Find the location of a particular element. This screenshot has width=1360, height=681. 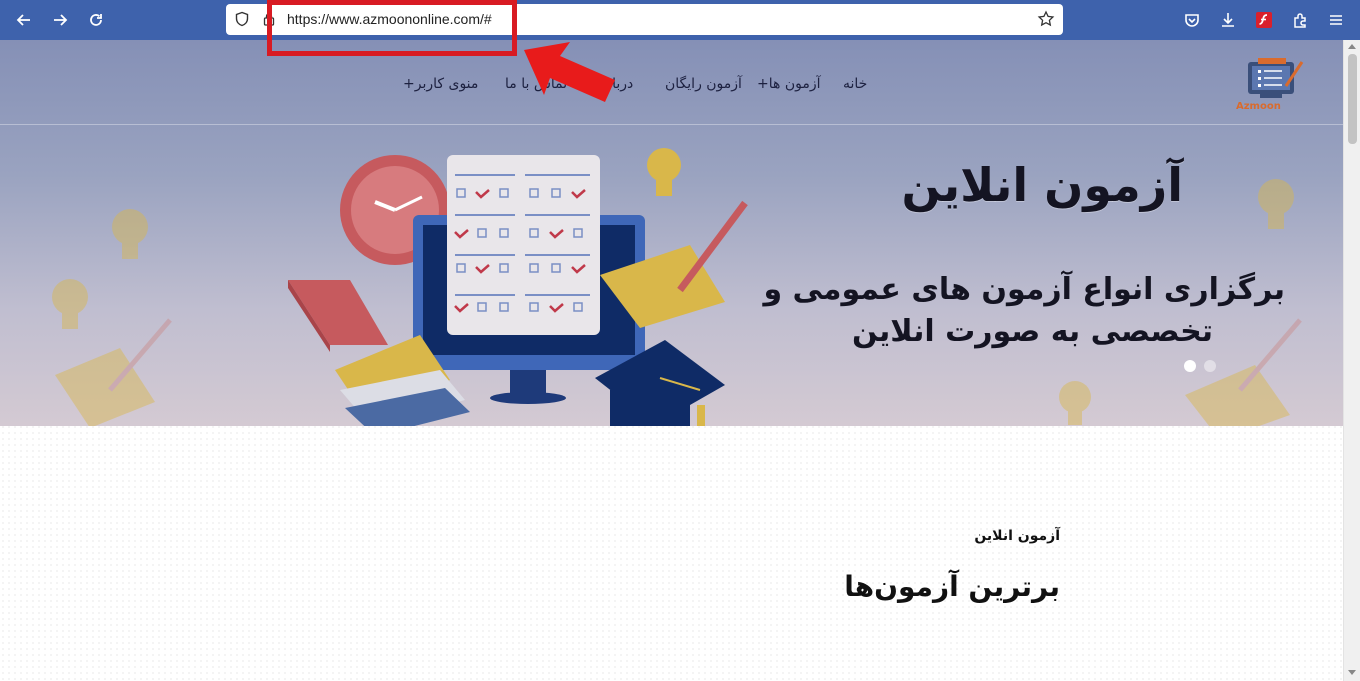

section-title: برترین آزمون‌ها is located at coordinates (952, 586).